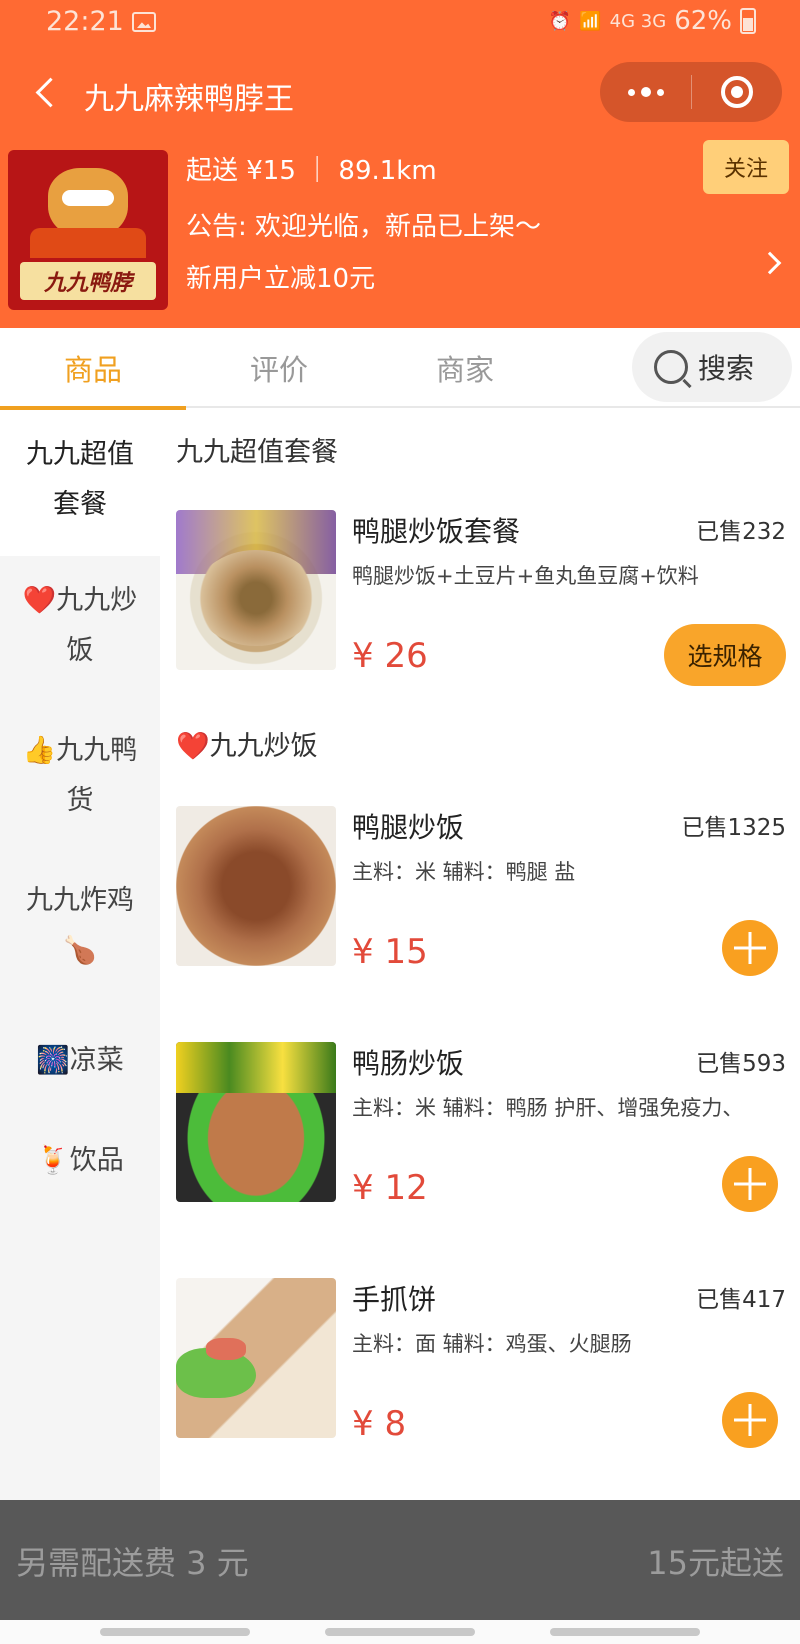  Describe the element at coordinates (80, 625) in the screenshot. I see `category-label: ❤️九九炒饭` at that location.